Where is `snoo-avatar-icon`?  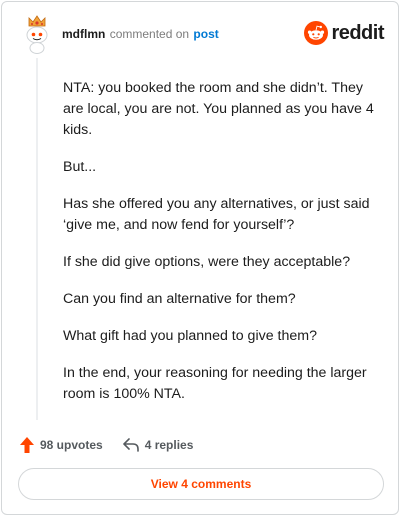
snoo-avatar-icon is located at coordinates (37, 34).